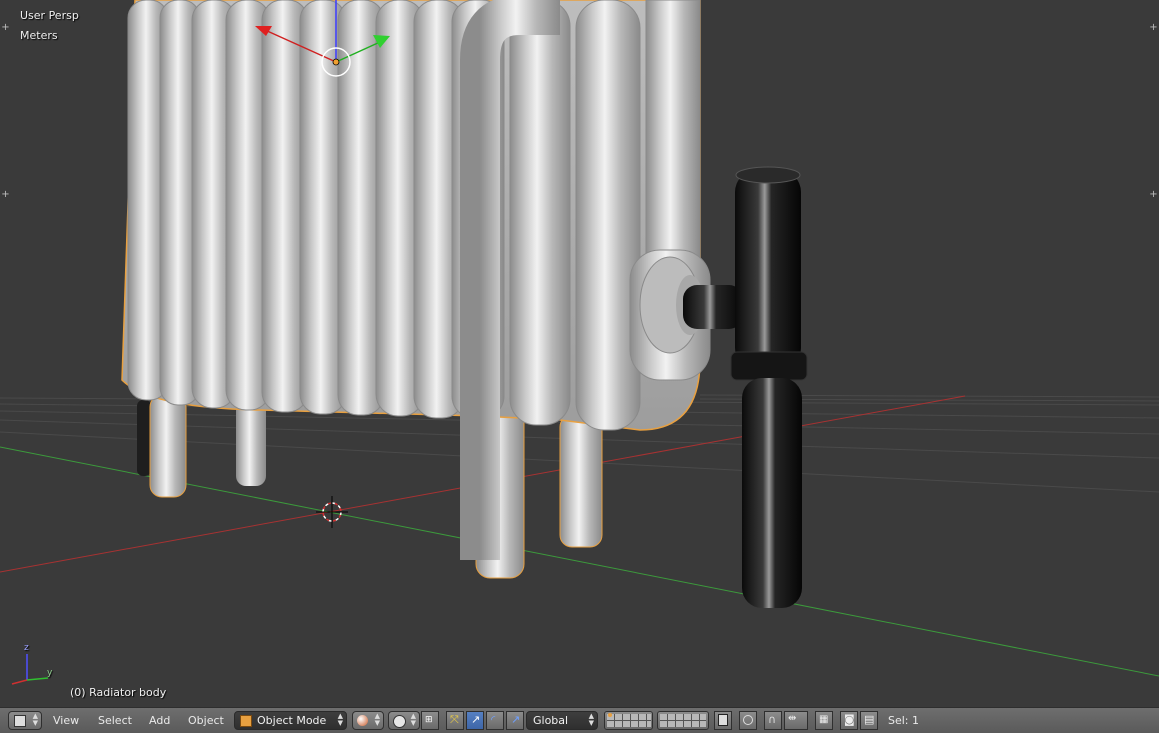  I want to click on menu-add: Add, so click(159, 721).